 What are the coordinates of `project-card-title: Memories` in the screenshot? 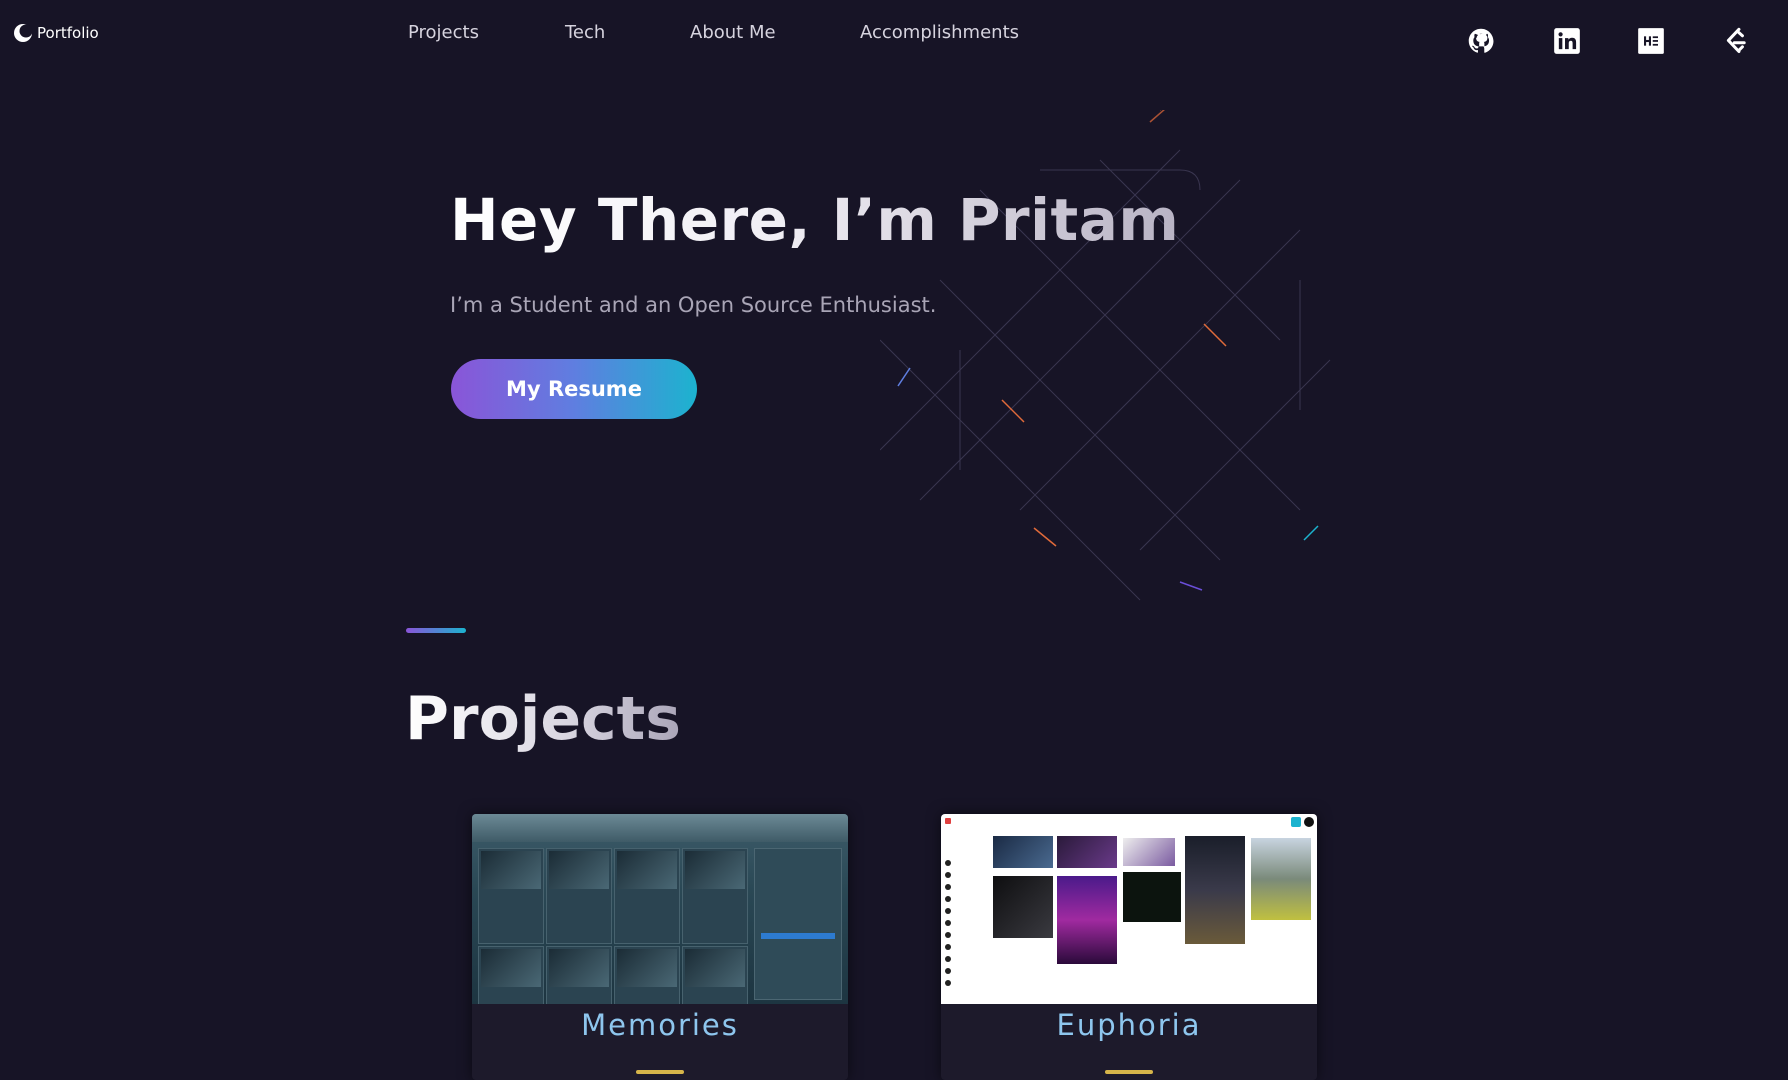 It's located at (660, 1025).